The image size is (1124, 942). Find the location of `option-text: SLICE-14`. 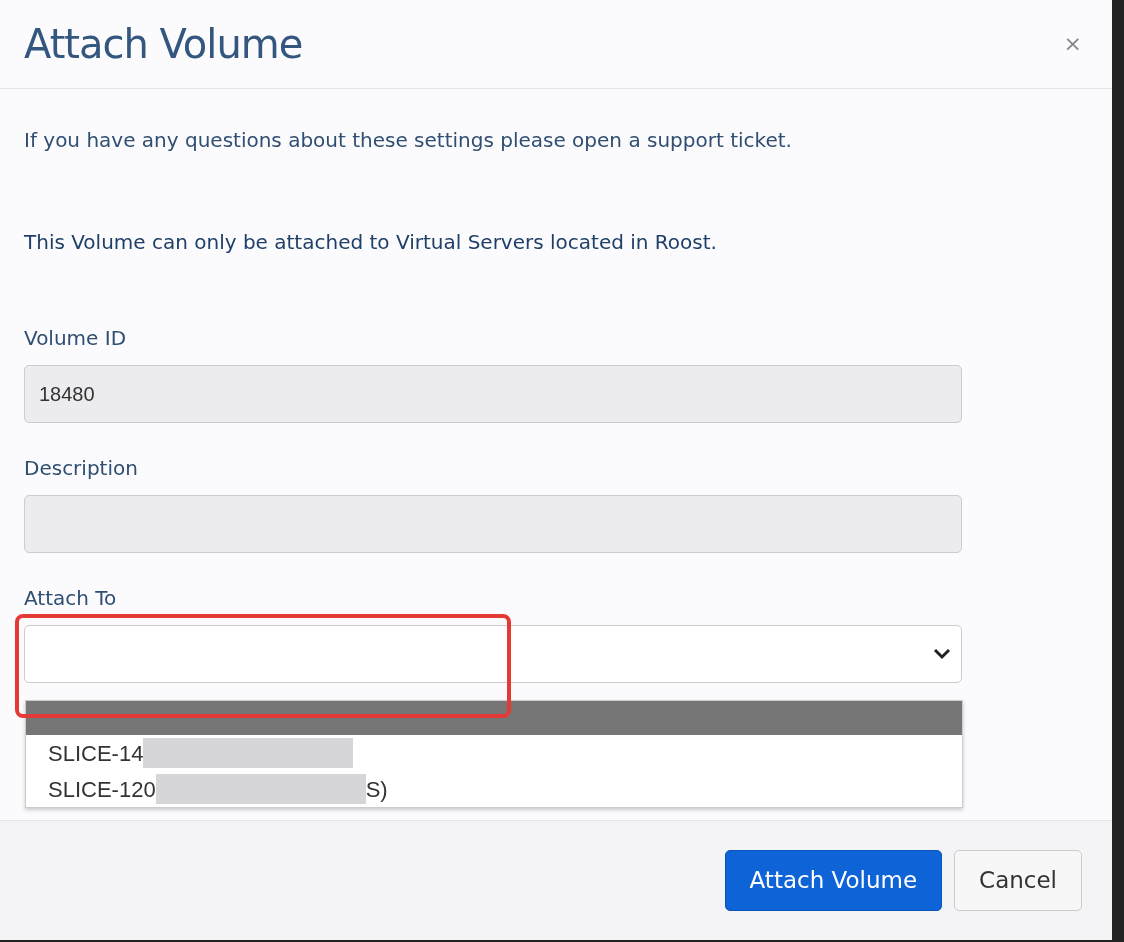

option-text: SLICE-14 is located at coordinates (96, 753).